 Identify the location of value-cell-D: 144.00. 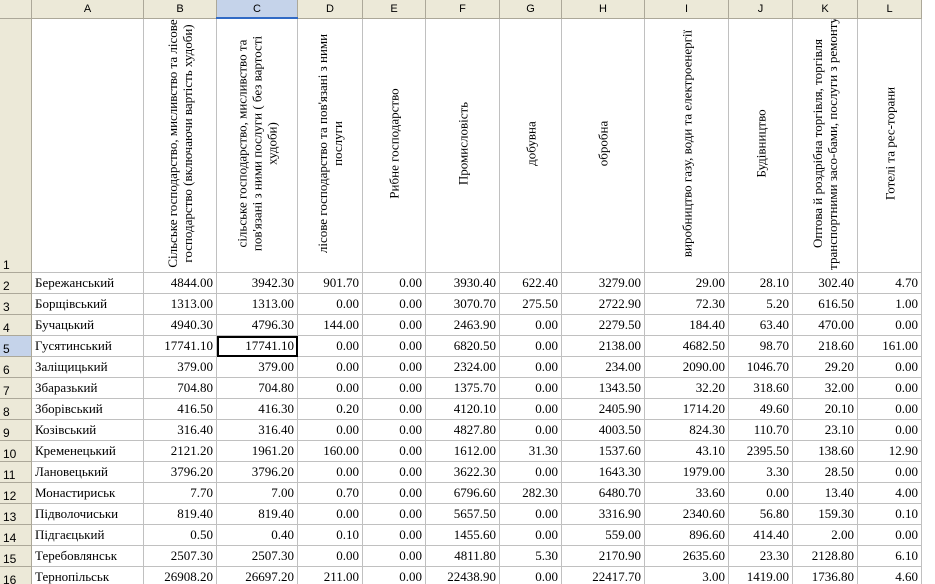
(330, 325).